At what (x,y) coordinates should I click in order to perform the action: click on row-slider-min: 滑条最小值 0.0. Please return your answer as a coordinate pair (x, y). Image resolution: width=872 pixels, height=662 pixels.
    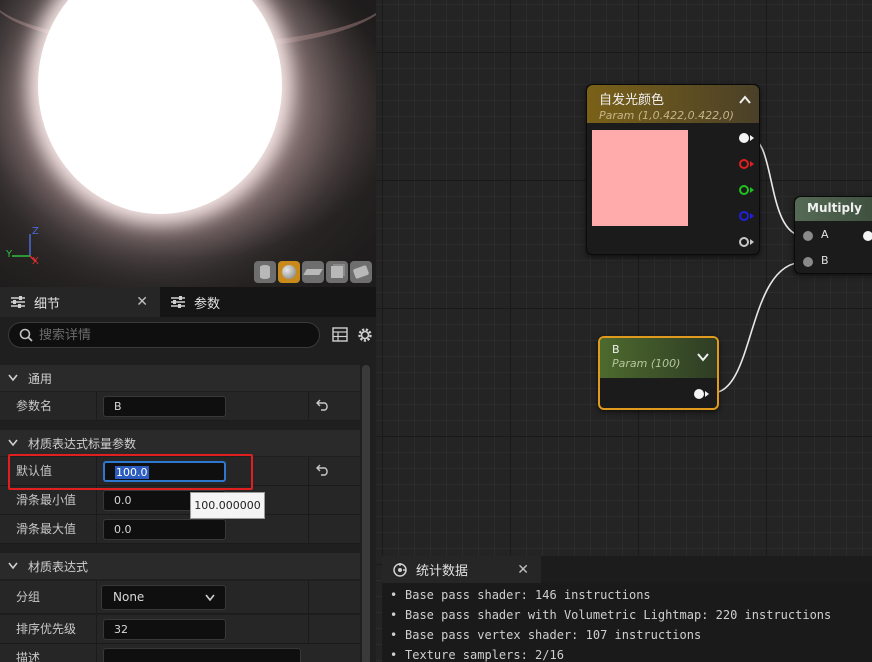
    Looking at the image, I should click on (180, 500).